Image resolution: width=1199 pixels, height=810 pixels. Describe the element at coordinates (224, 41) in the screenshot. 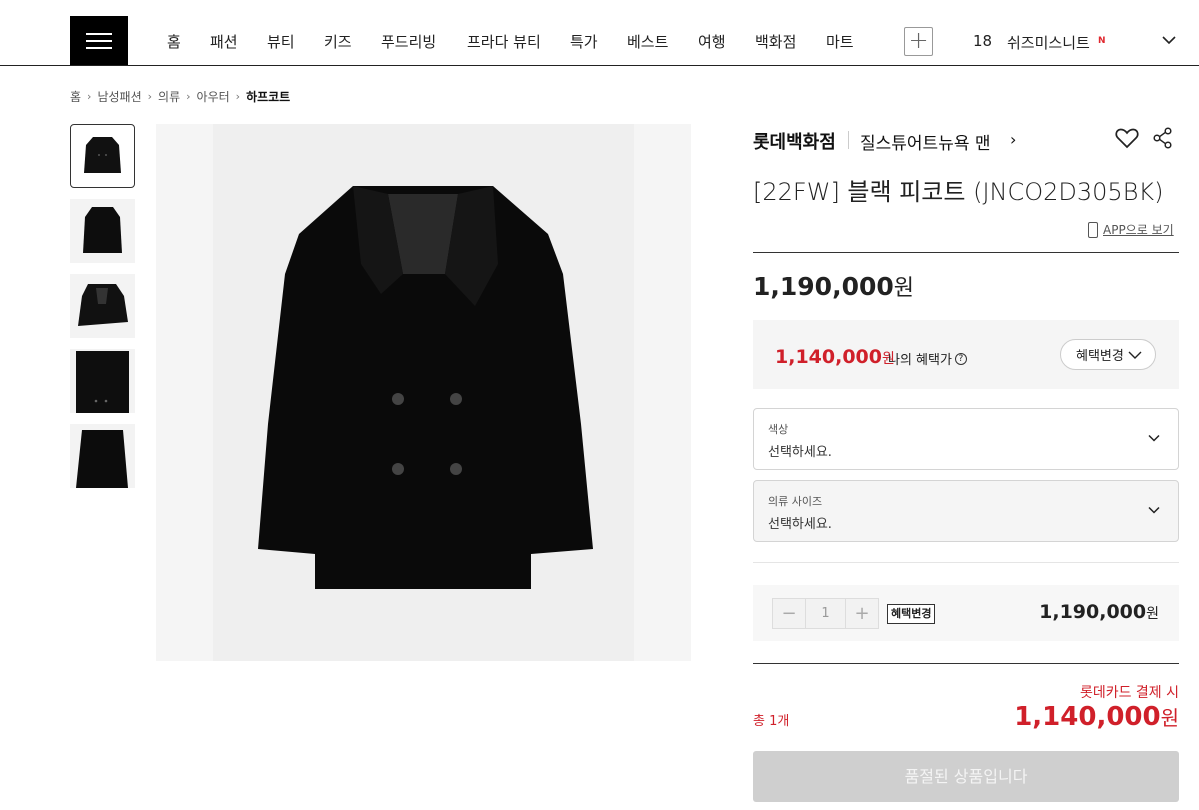

I see `nav-item-1: 패션` at that location.